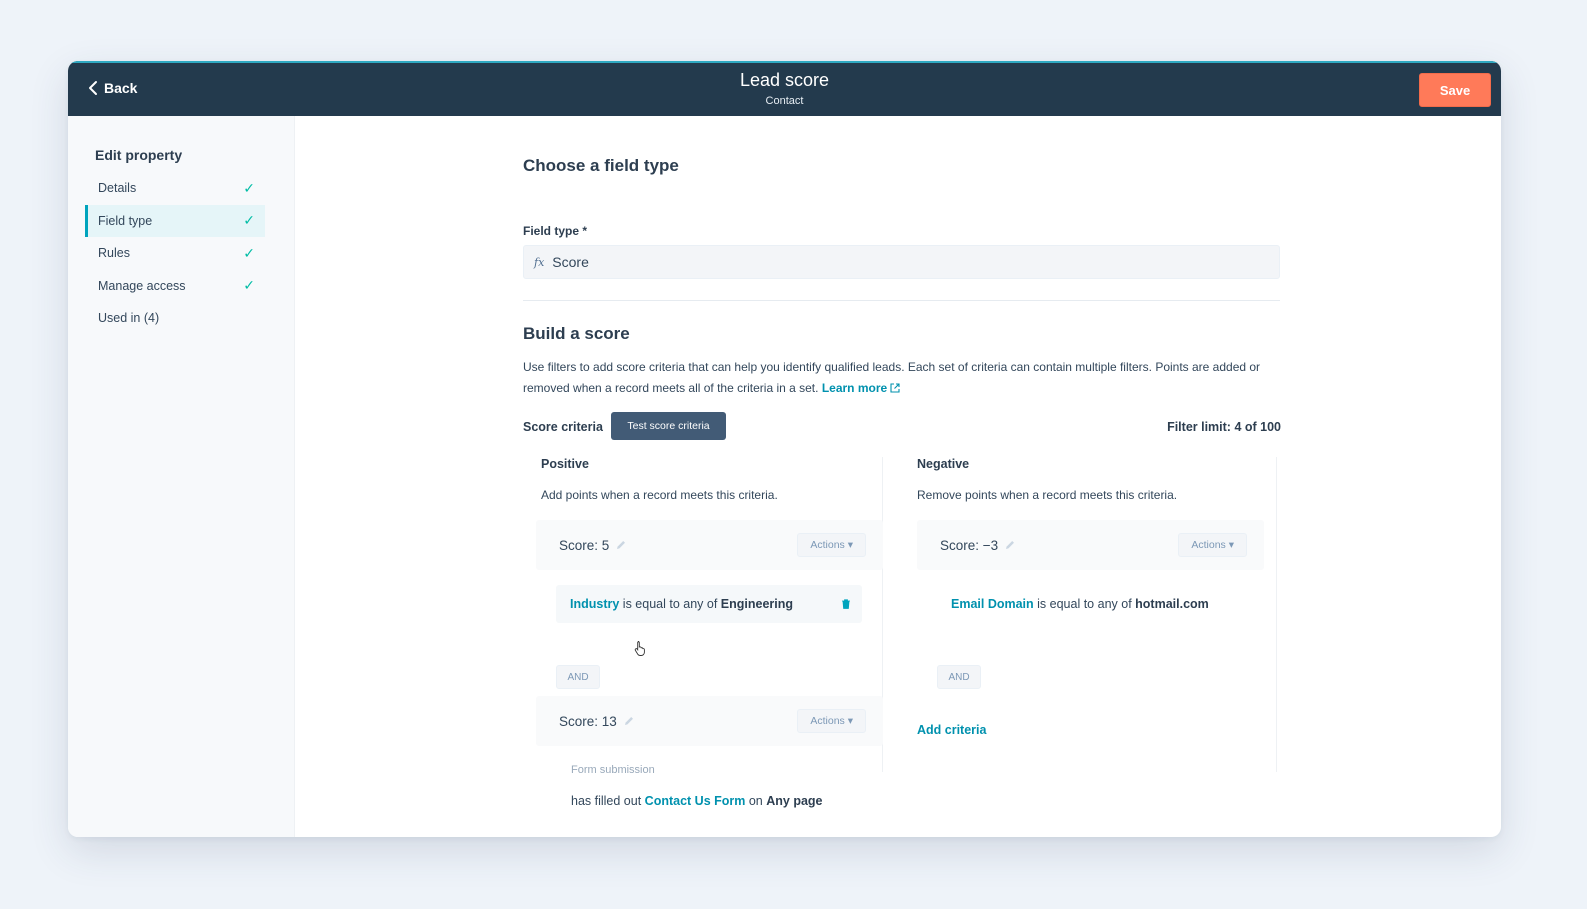  I want to click on filter-prefix: has filled out, so click(606, 801).